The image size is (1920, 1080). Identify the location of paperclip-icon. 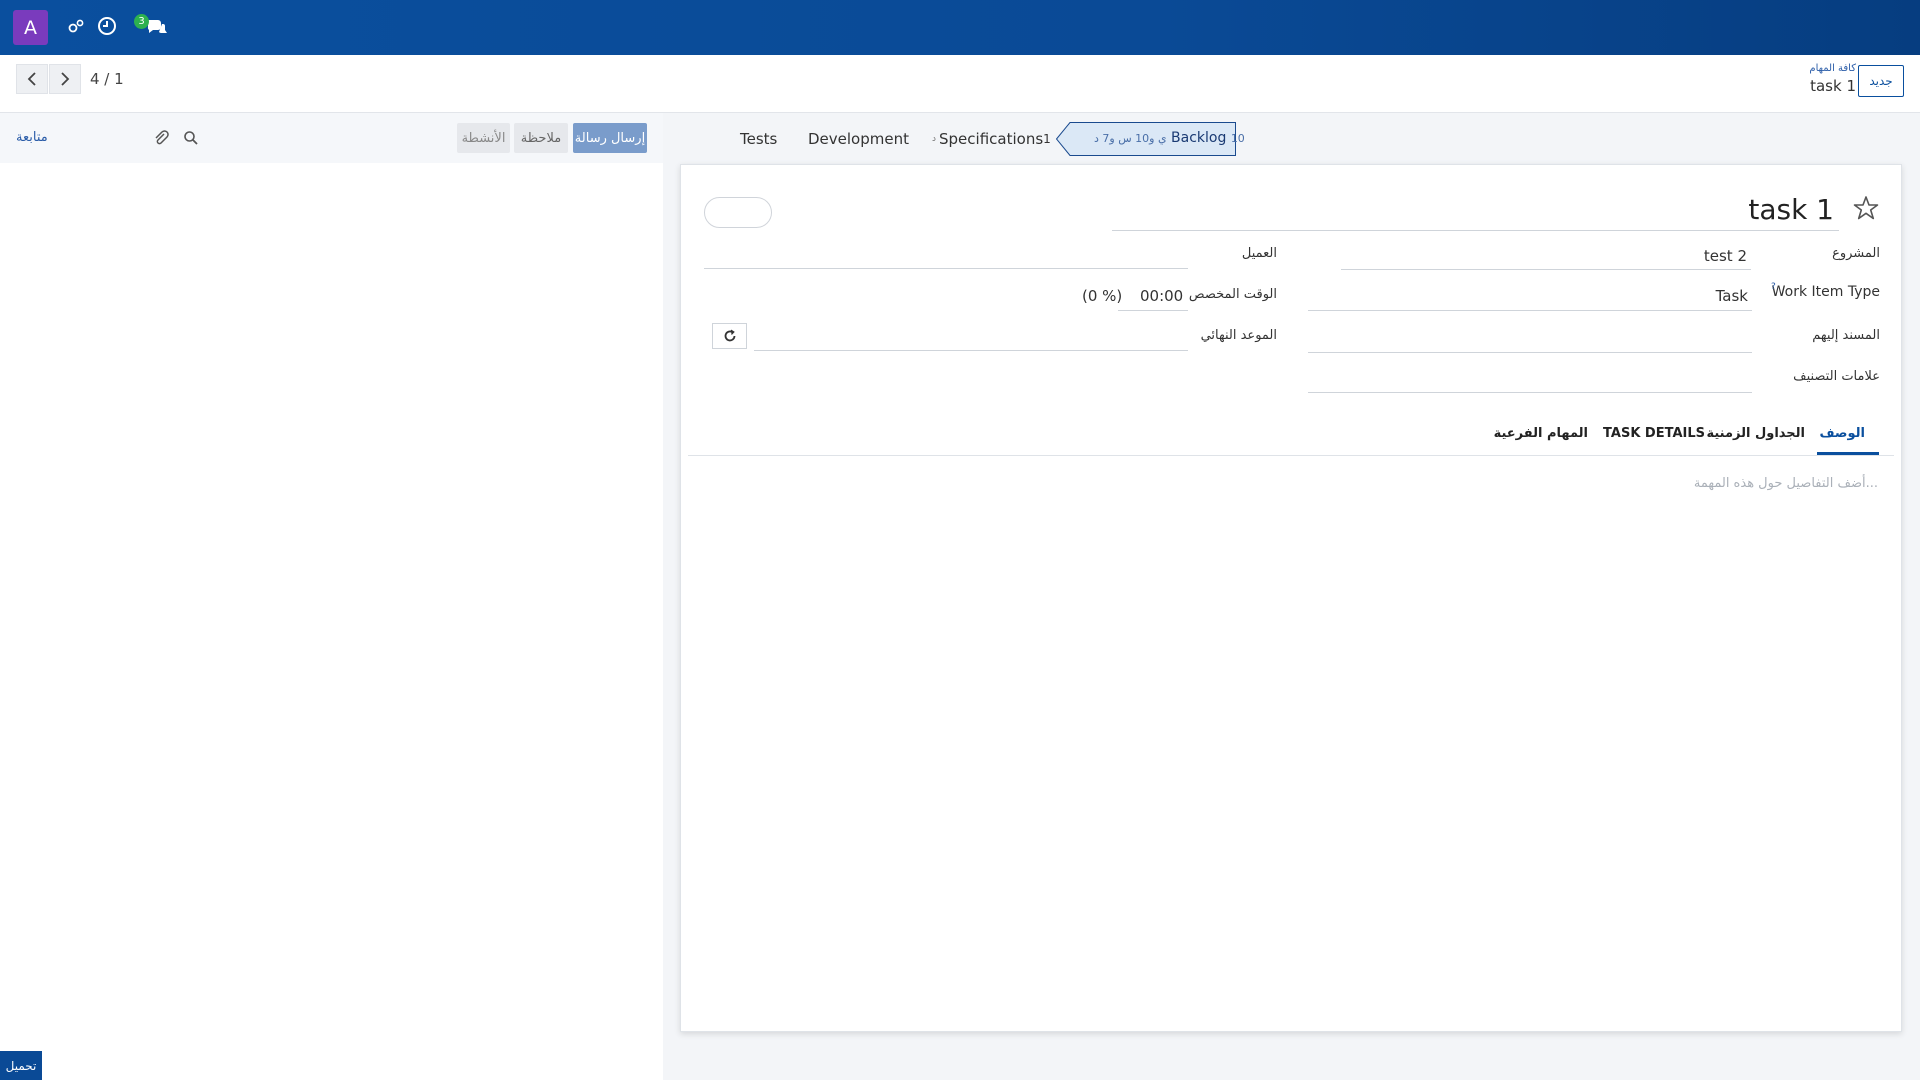
(161, 138).